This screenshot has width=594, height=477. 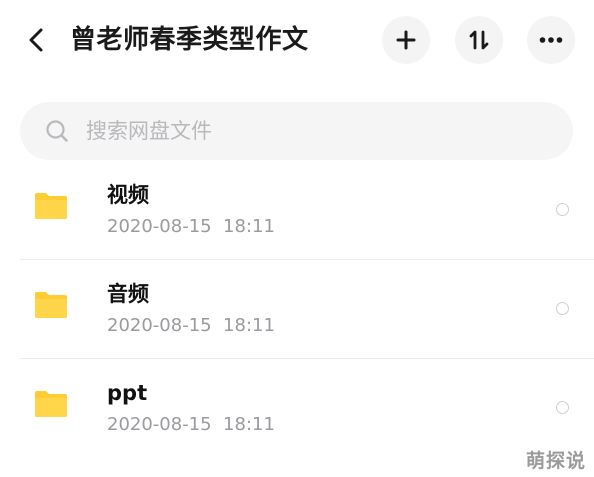 I want to click on file-name: 视频, so click(x=128, y=195).